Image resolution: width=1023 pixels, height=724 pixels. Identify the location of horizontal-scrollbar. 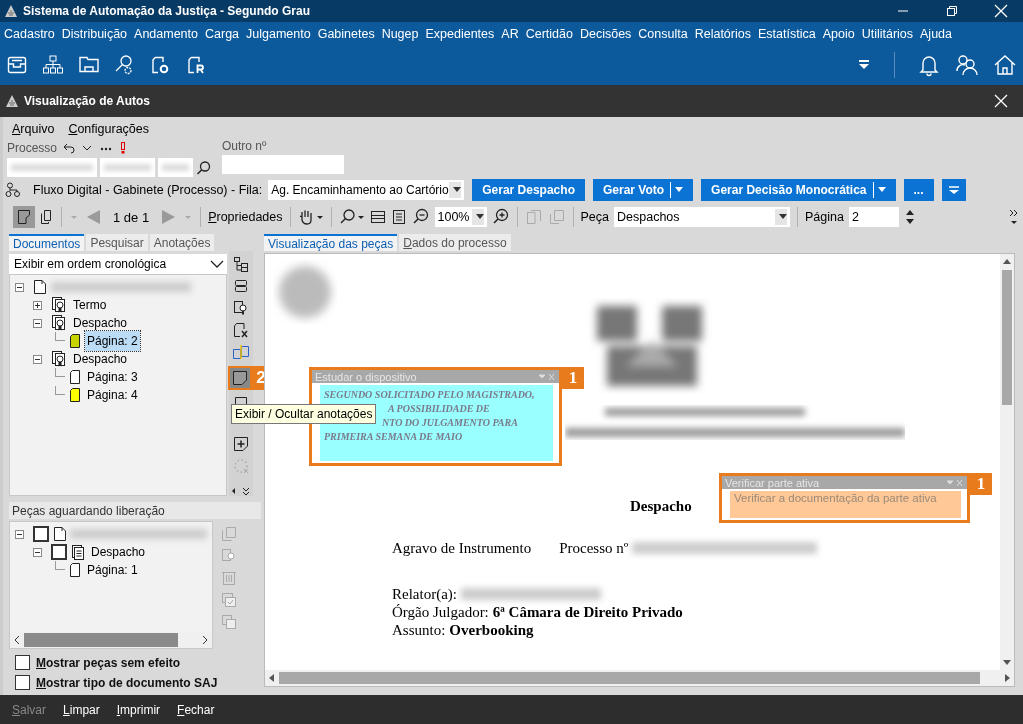
(639, 678).